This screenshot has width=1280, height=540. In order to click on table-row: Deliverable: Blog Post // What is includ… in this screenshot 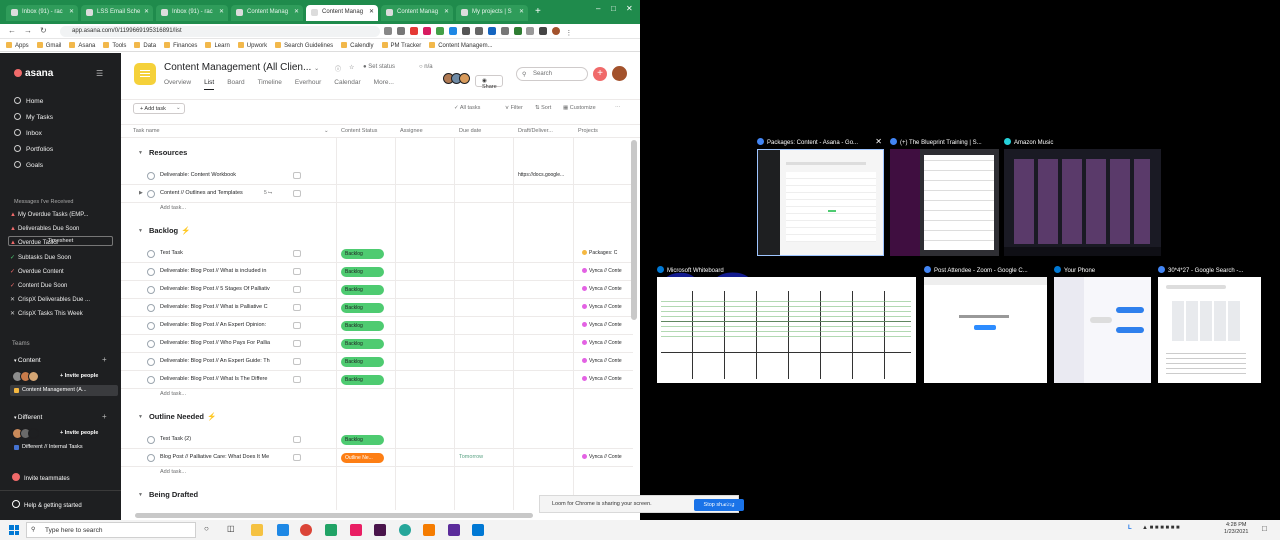, I will do `click(377, 272)`.